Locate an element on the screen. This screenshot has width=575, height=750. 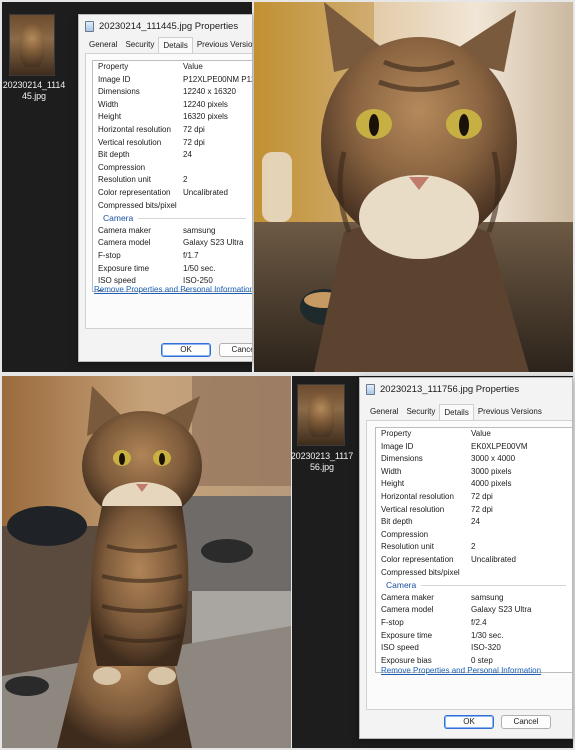
property-row: Color representation Uncalibrated is located at coordinates (172, 193).